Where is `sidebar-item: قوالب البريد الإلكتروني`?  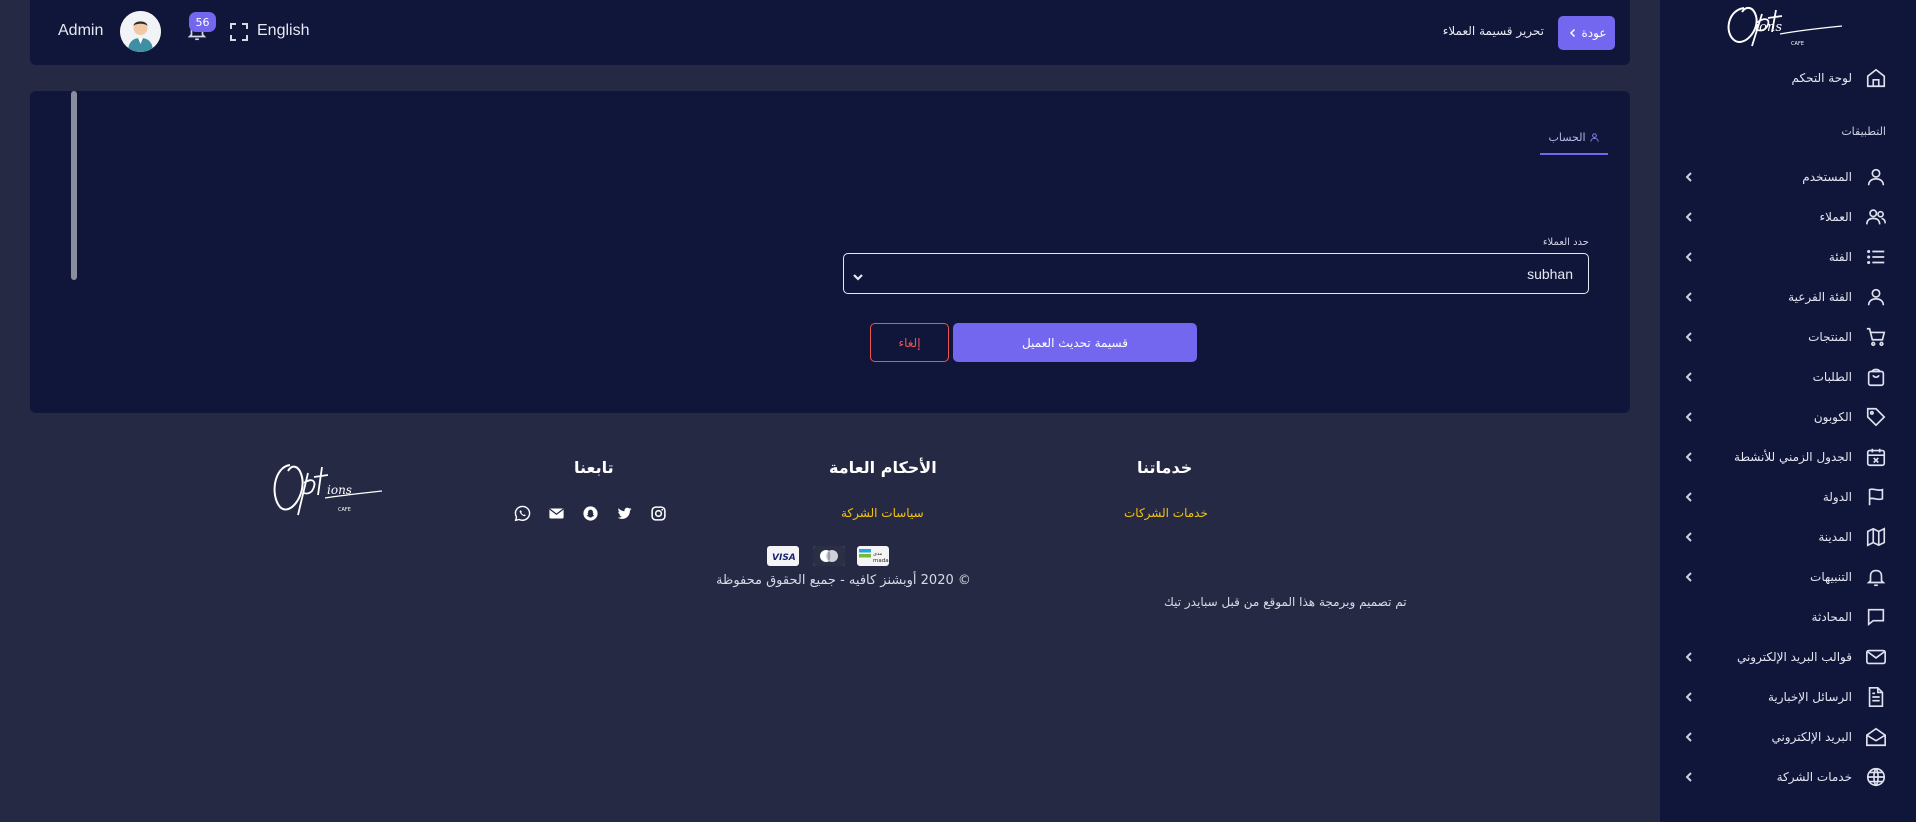
sidebar-item: قوالب البريد الإلكتروني is located at coordinates (1788, 657).